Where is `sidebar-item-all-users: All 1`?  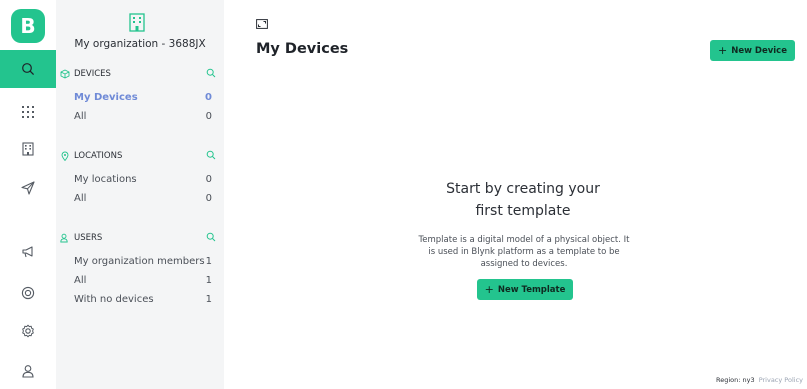
sidebar-item-all-users: All 1 is located at coordinates (143, 283).